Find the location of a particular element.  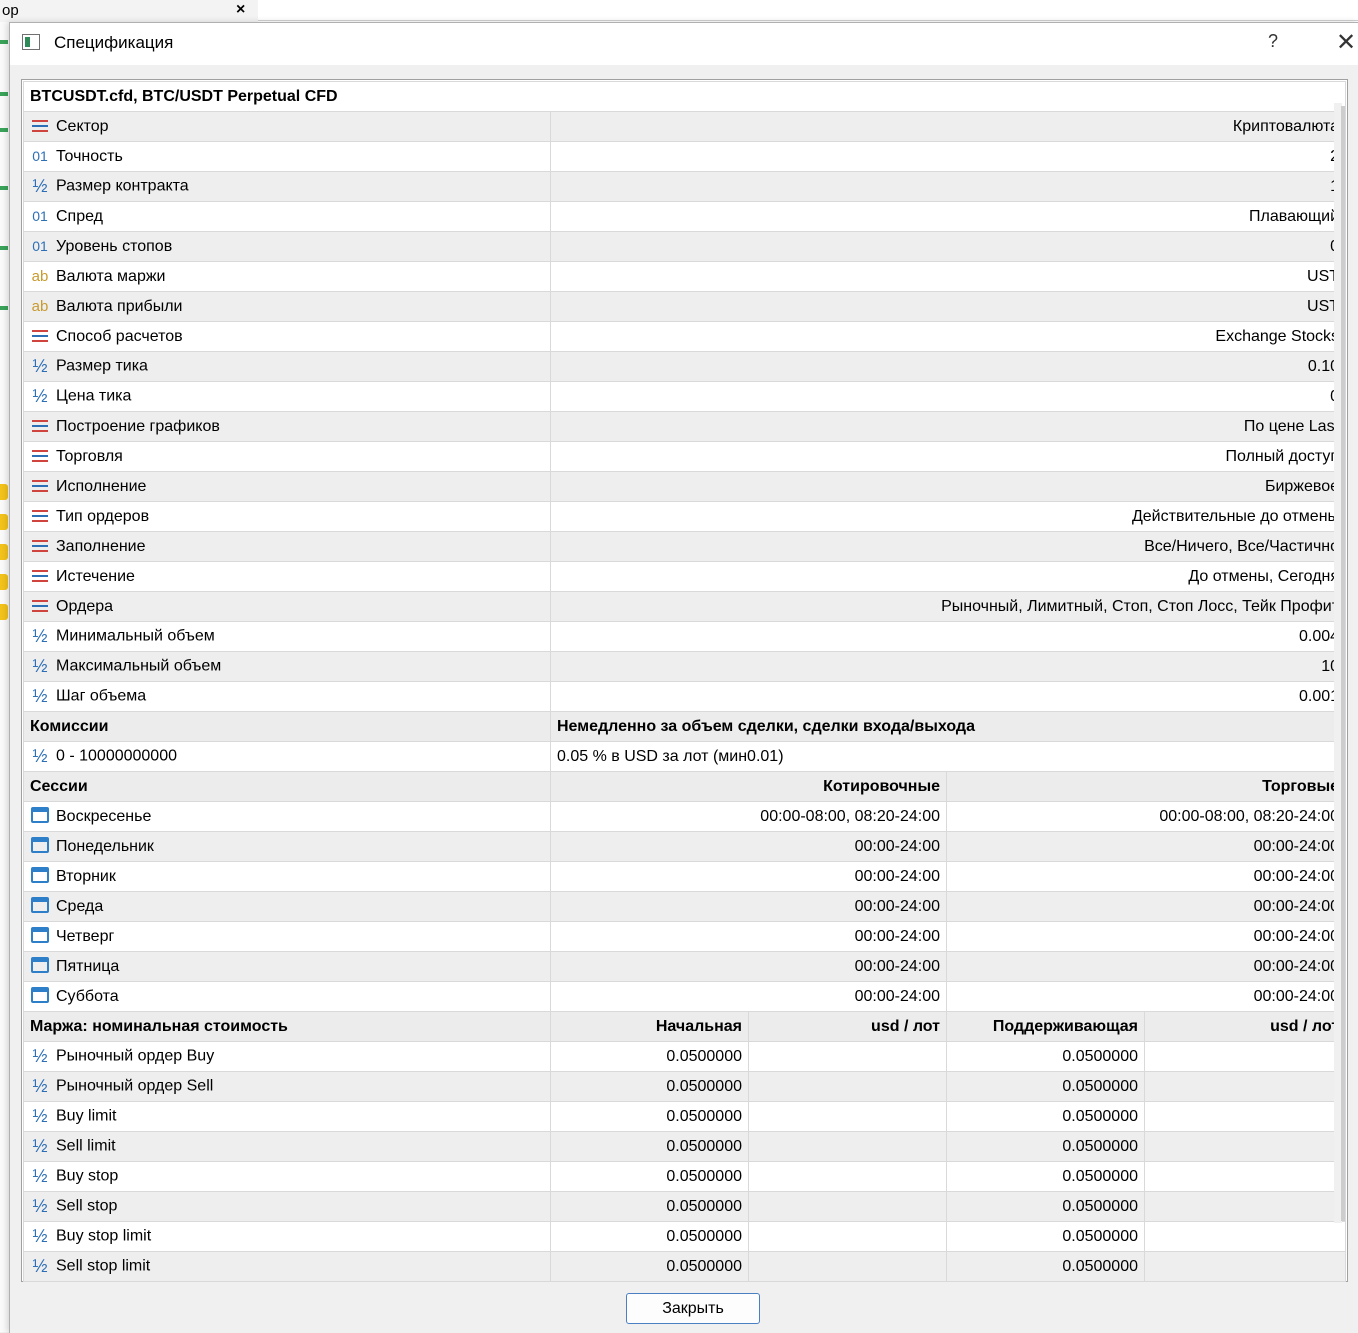

property-label-cell: 01 Уровень стопов is located at coordinates (287, 246).